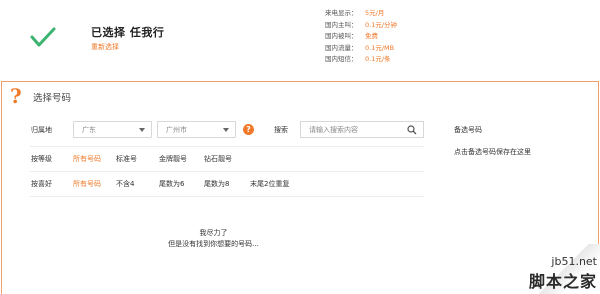 The width and height of the screenshot is (600, 294). What do you see at coordinates (126, 159) in the screenshot?
I see `grade-option-standard: 标准号` at bounding box center [126, 159].